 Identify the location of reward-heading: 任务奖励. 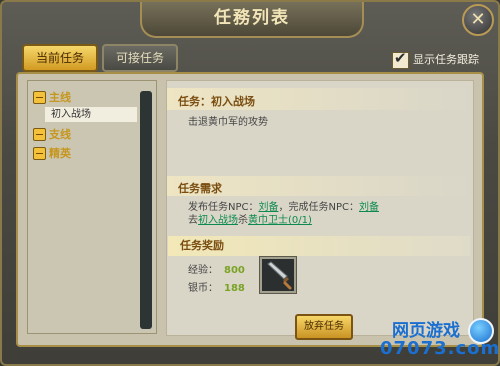
(319, 246).